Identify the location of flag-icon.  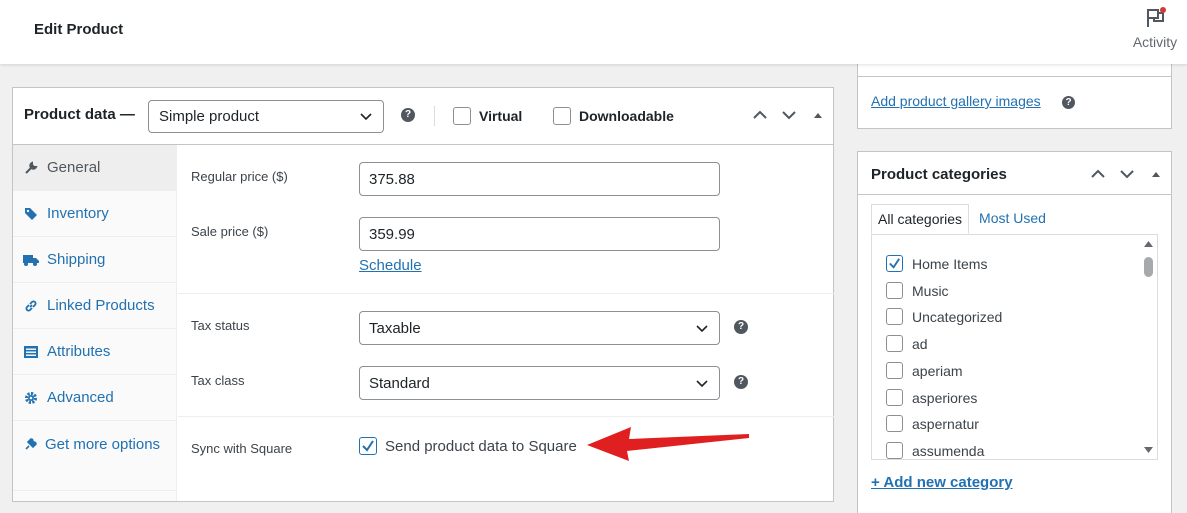
(1155, 19).